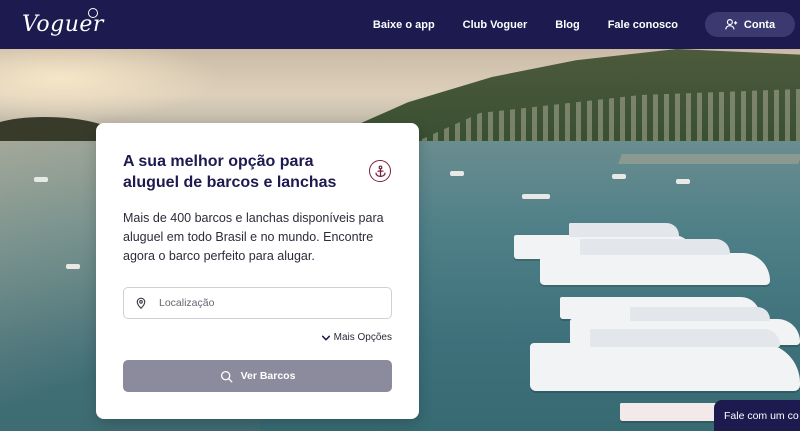  I want to click on chevron-down-icon, so click(325, 337).